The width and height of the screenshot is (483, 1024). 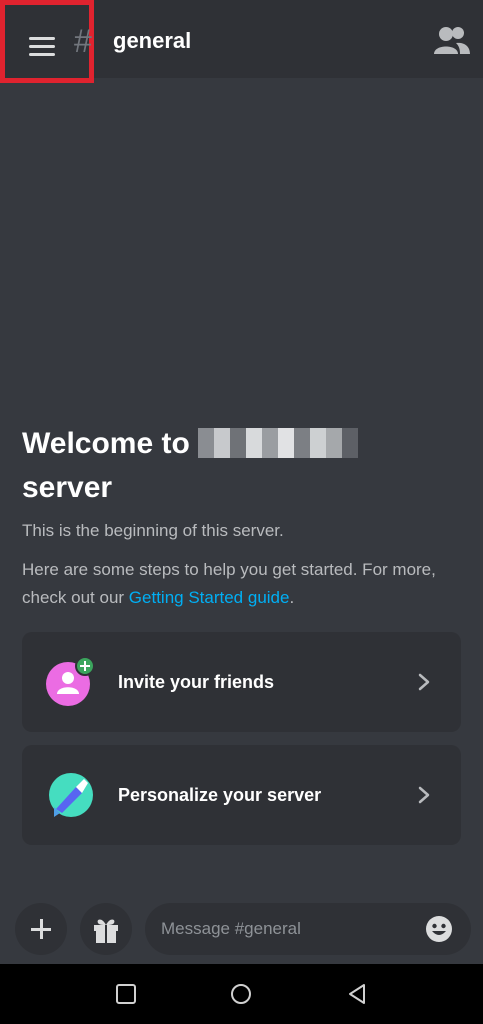 What do you see at coordinates (196, 682) in the screenshot?
I see `card-label: Invite your friends` at bounding box center [196, 682].